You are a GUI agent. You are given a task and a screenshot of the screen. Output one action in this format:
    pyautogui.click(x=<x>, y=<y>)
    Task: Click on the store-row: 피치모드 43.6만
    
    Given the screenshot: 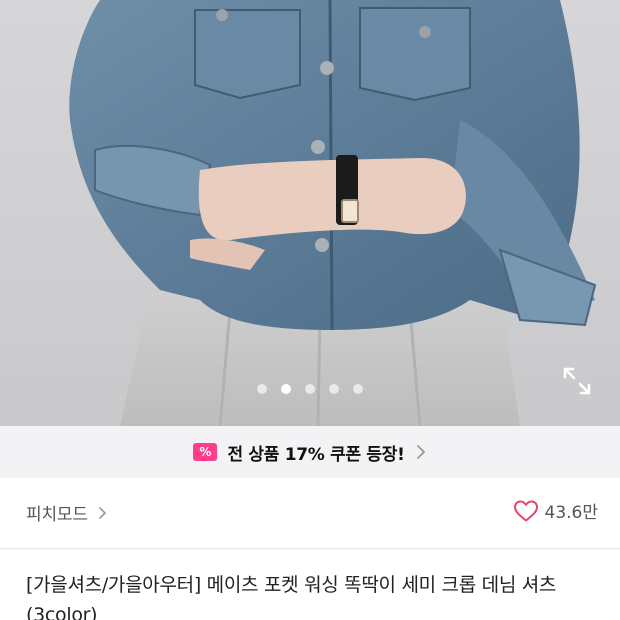 What is the action you would take?
    pyautogui.click(x=310, y=513)
    